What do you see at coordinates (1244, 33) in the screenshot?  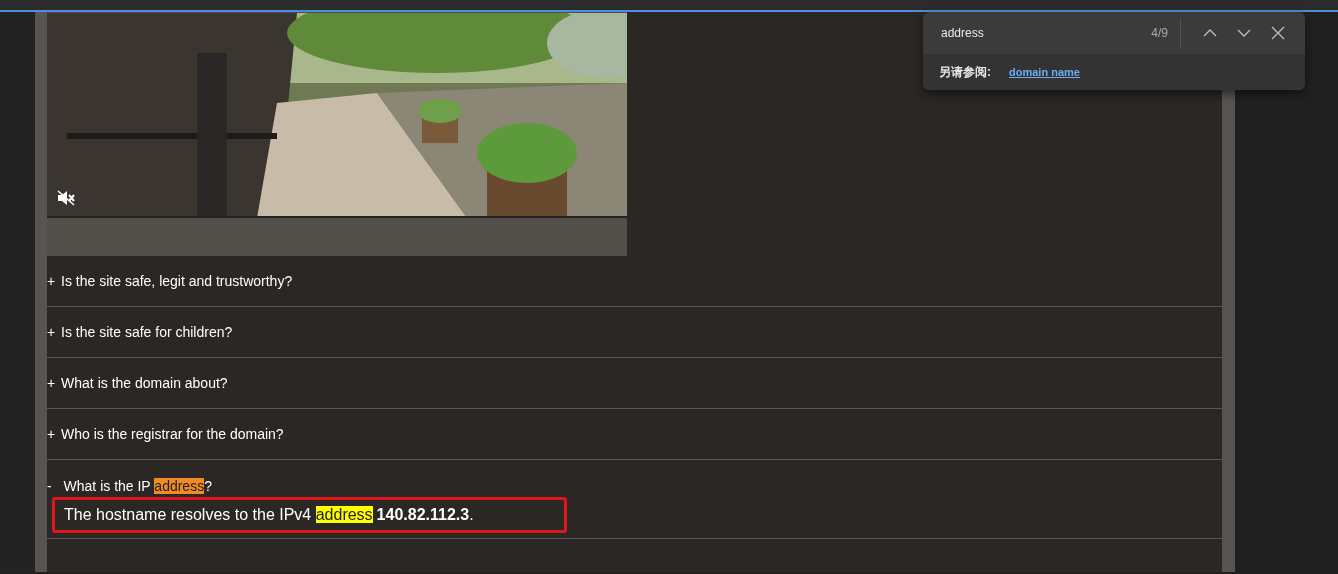 I see `chevron-down-icon` at bounding box center [1244, 33].